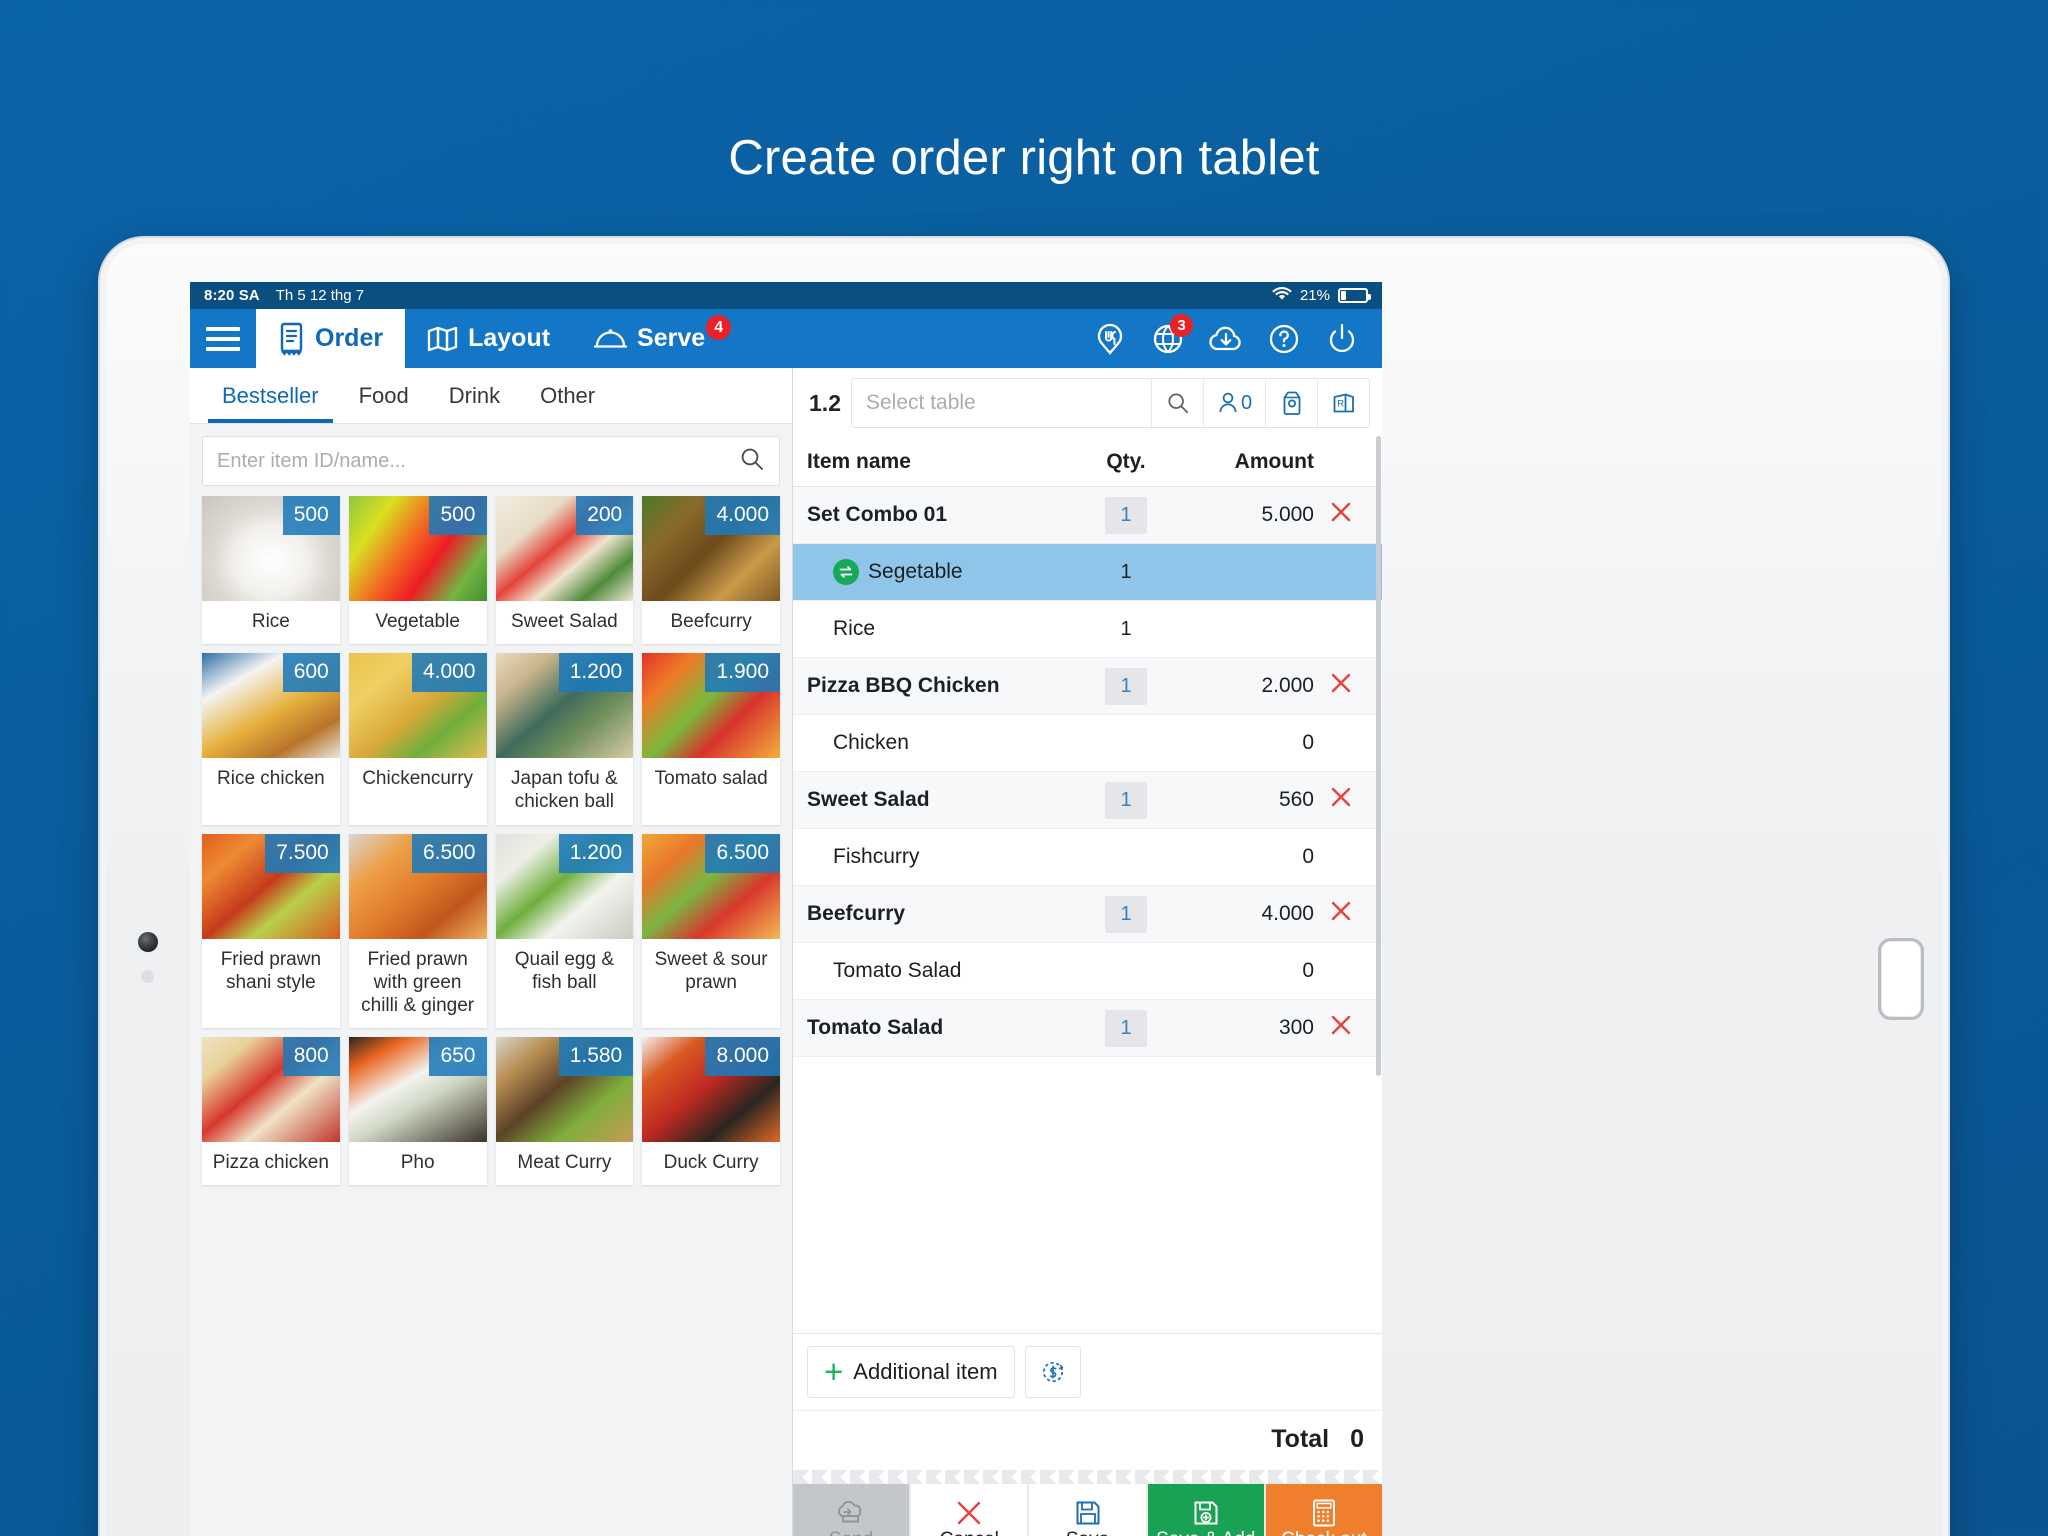 The width and height of the screenshot is (2048, 1536). I want to click on tab-serve: Serve 4, so click(652, 338).